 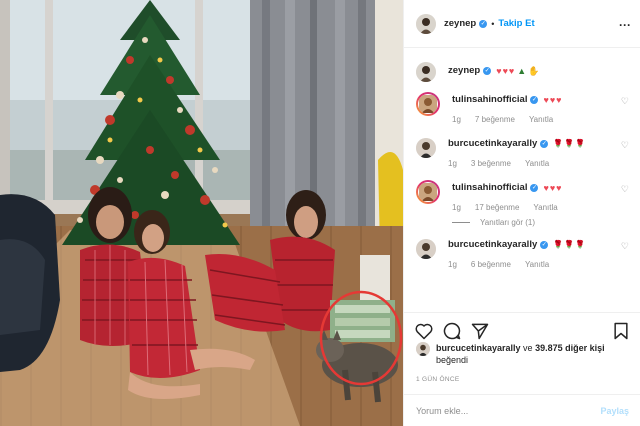 What do you see at coordinates (534, 71) in the screenshot?
I see `praying-hands-icon: ✋` at bounding box center [534, 71].